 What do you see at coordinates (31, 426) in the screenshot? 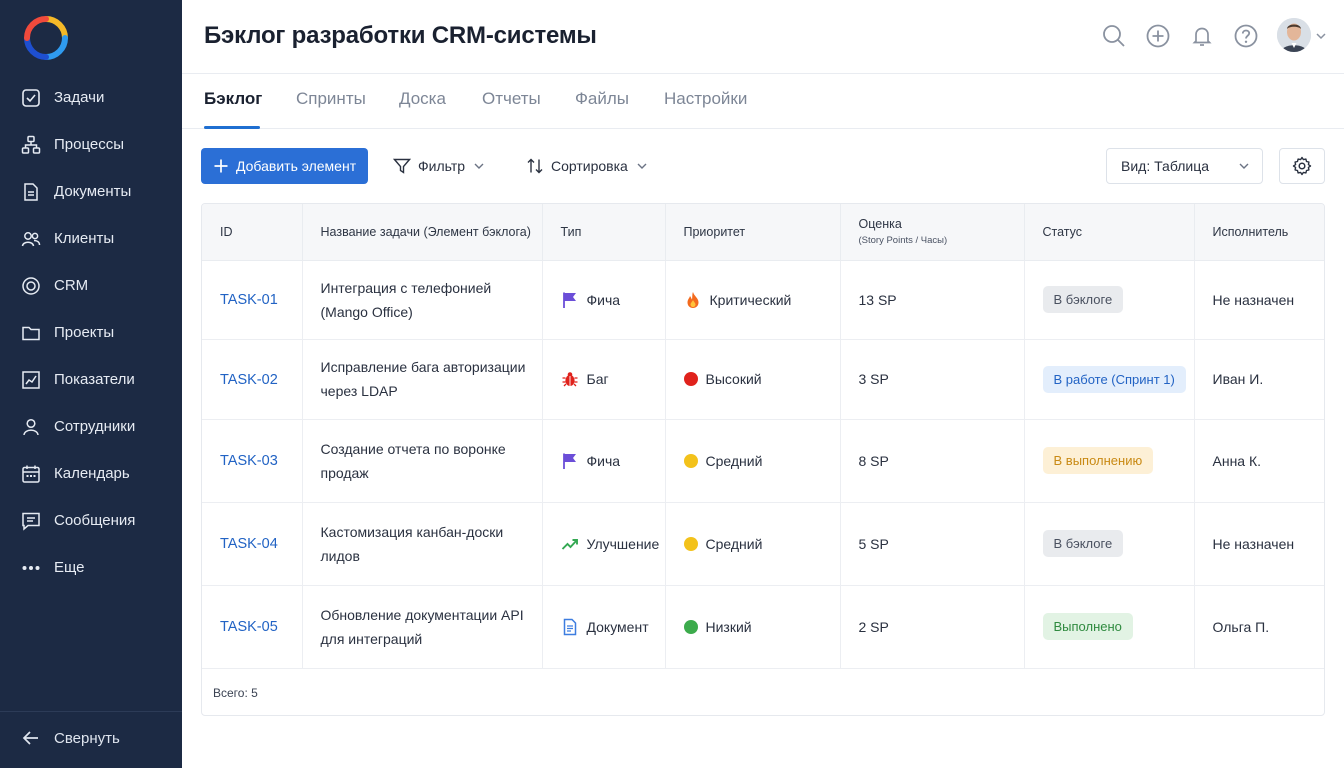
I see `user-icon` at bounding box center [31, 426].